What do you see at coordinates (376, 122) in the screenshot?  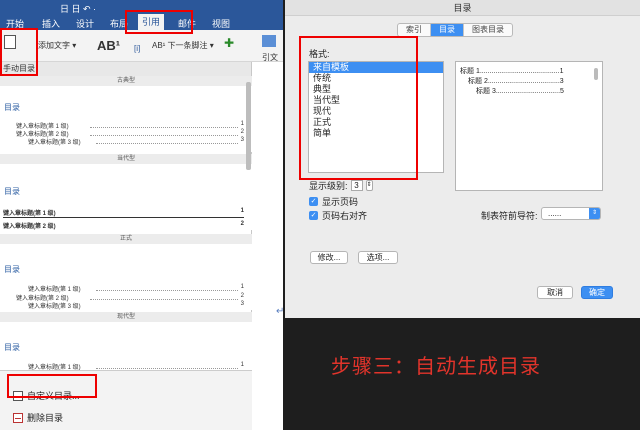 I see `format-item: 正式` at bounding box center [376, 122].